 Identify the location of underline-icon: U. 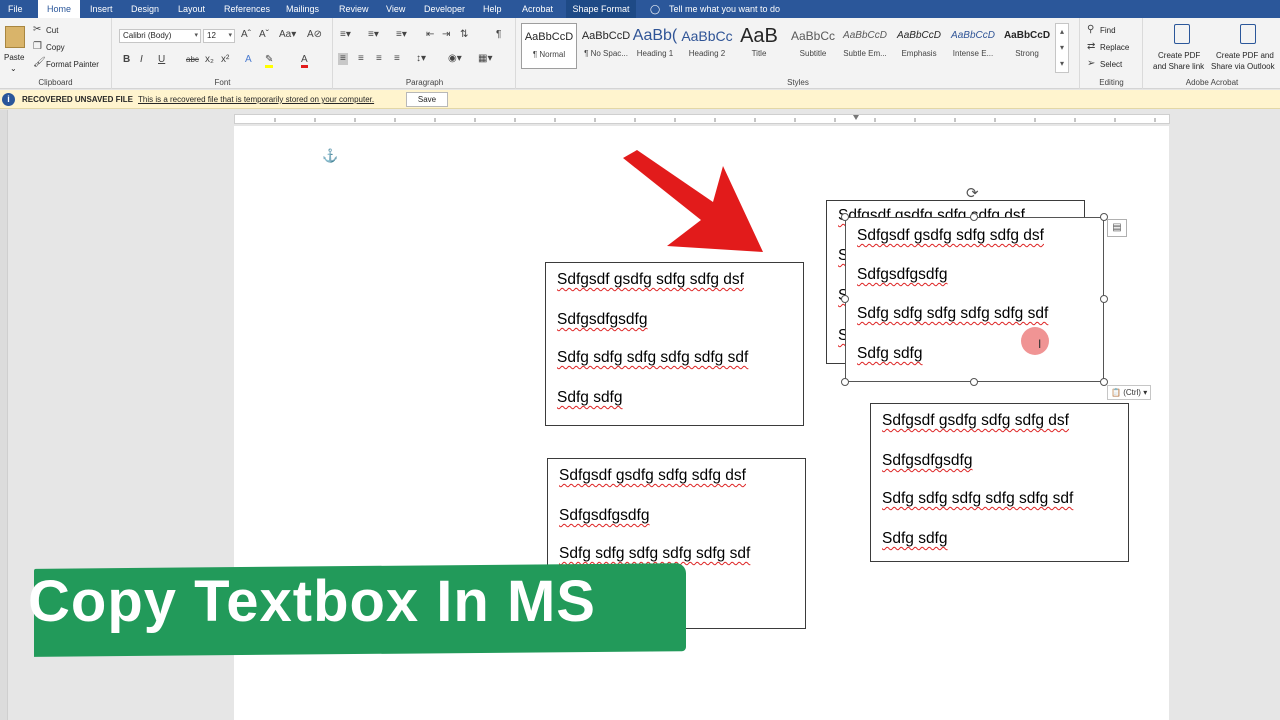
(161, 60).